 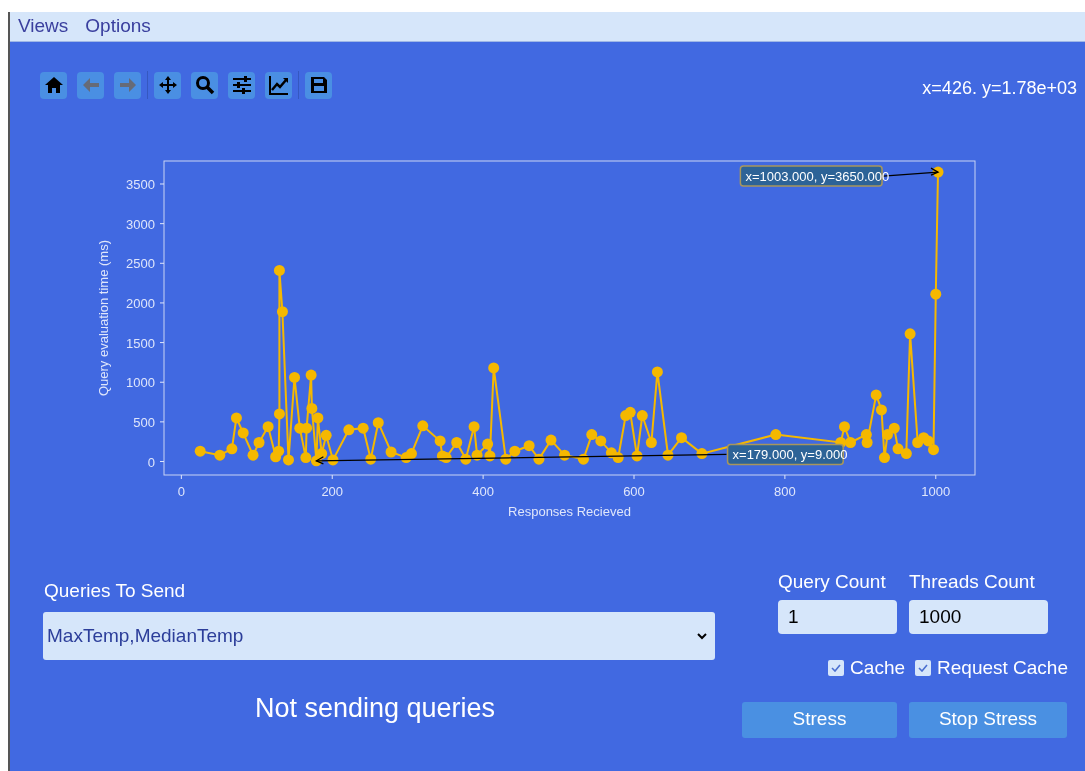 What do you see at coordinates (634, 486) in the screenshot?
I see `x-axis-tick: 600` at bounding box center [634, 486].